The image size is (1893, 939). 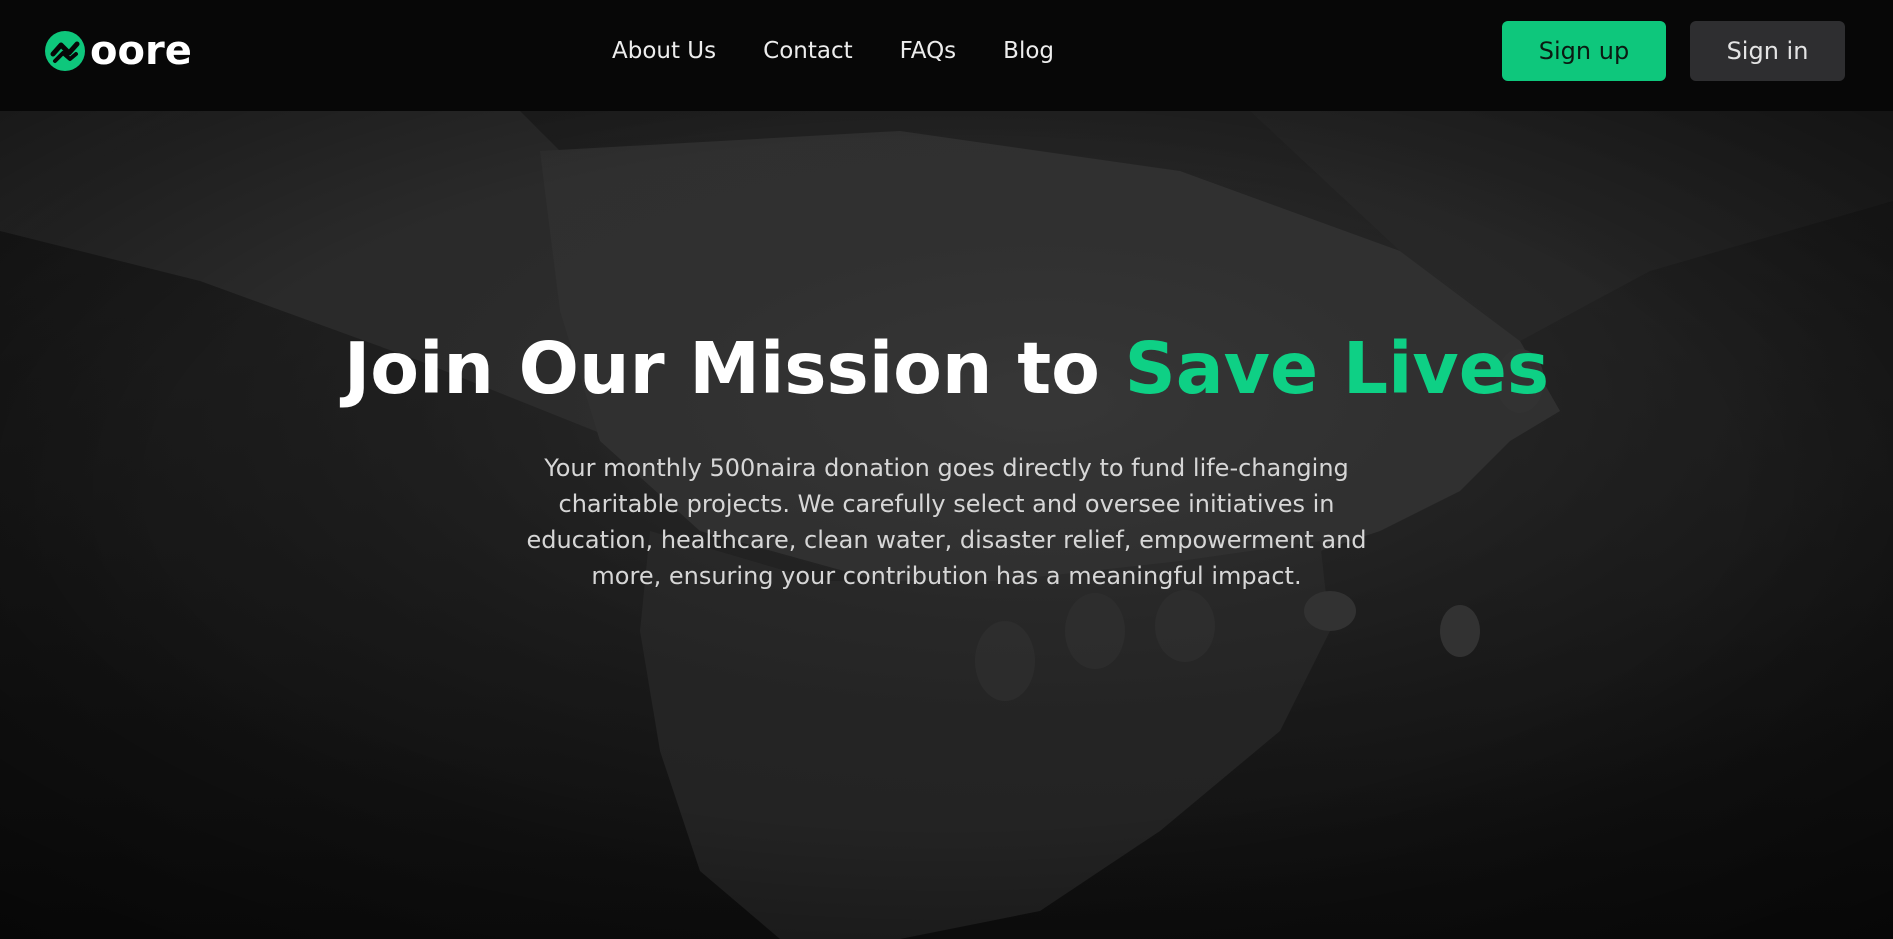 I want to click on oore-logo-icon, so click(x=65, y=51).